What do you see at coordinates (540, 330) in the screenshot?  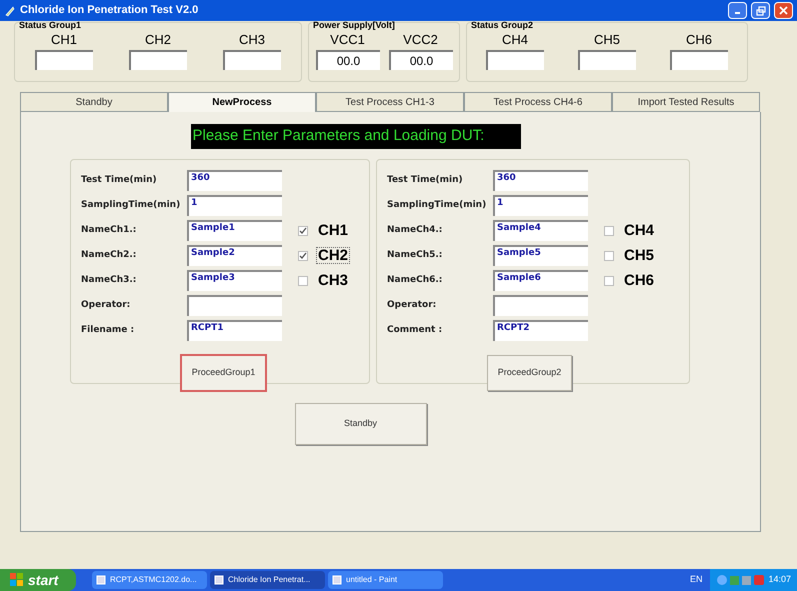 I see `input-field: RCPT2` at bounding box center [540, 330].